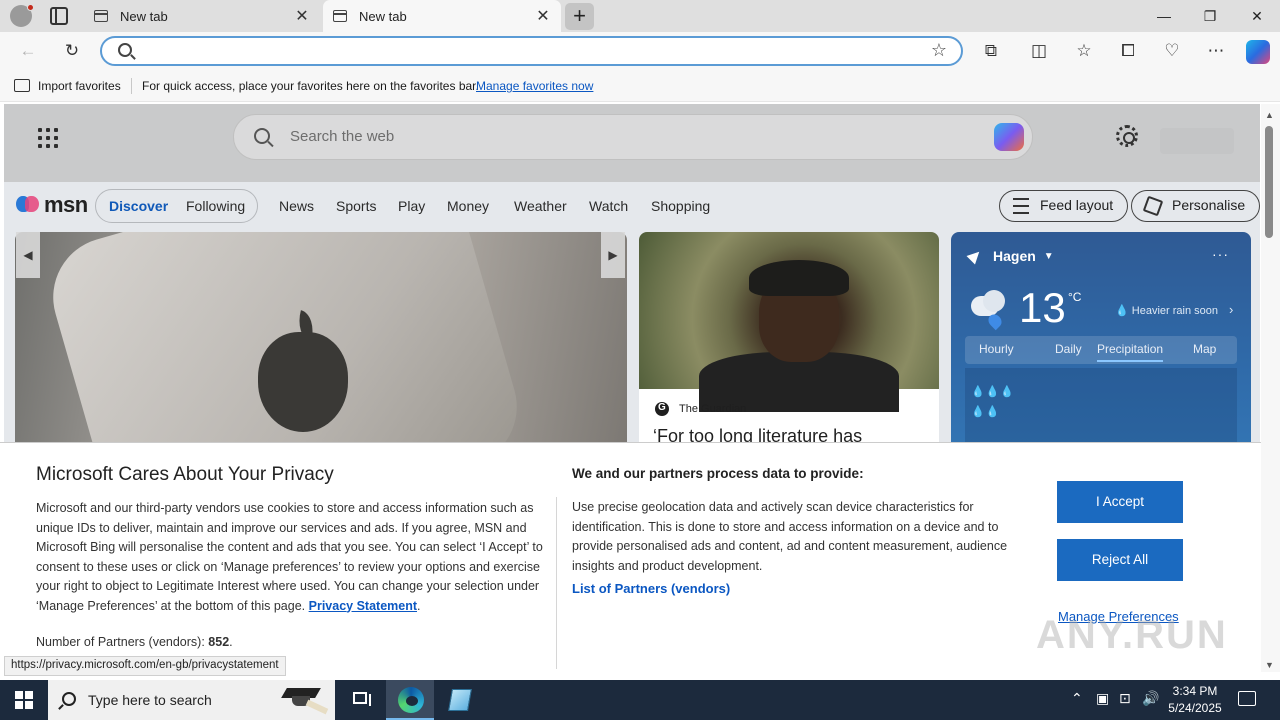  What do you see at coordinates (1231, 309) in the screenshot?
I see `chevron-right-icon: ›` at bounding box center [1231, 309].